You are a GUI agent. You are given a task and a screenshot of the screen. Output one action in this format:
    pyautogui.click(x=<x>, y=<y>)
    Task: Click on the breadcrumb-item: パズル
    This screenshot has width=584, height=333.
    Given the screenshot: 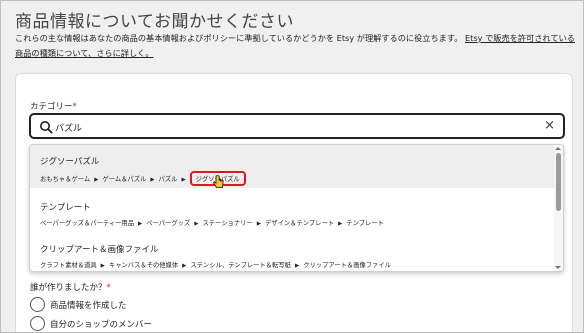 What is the action you would take?
    pyautogui.click(x=168, y=179)
    